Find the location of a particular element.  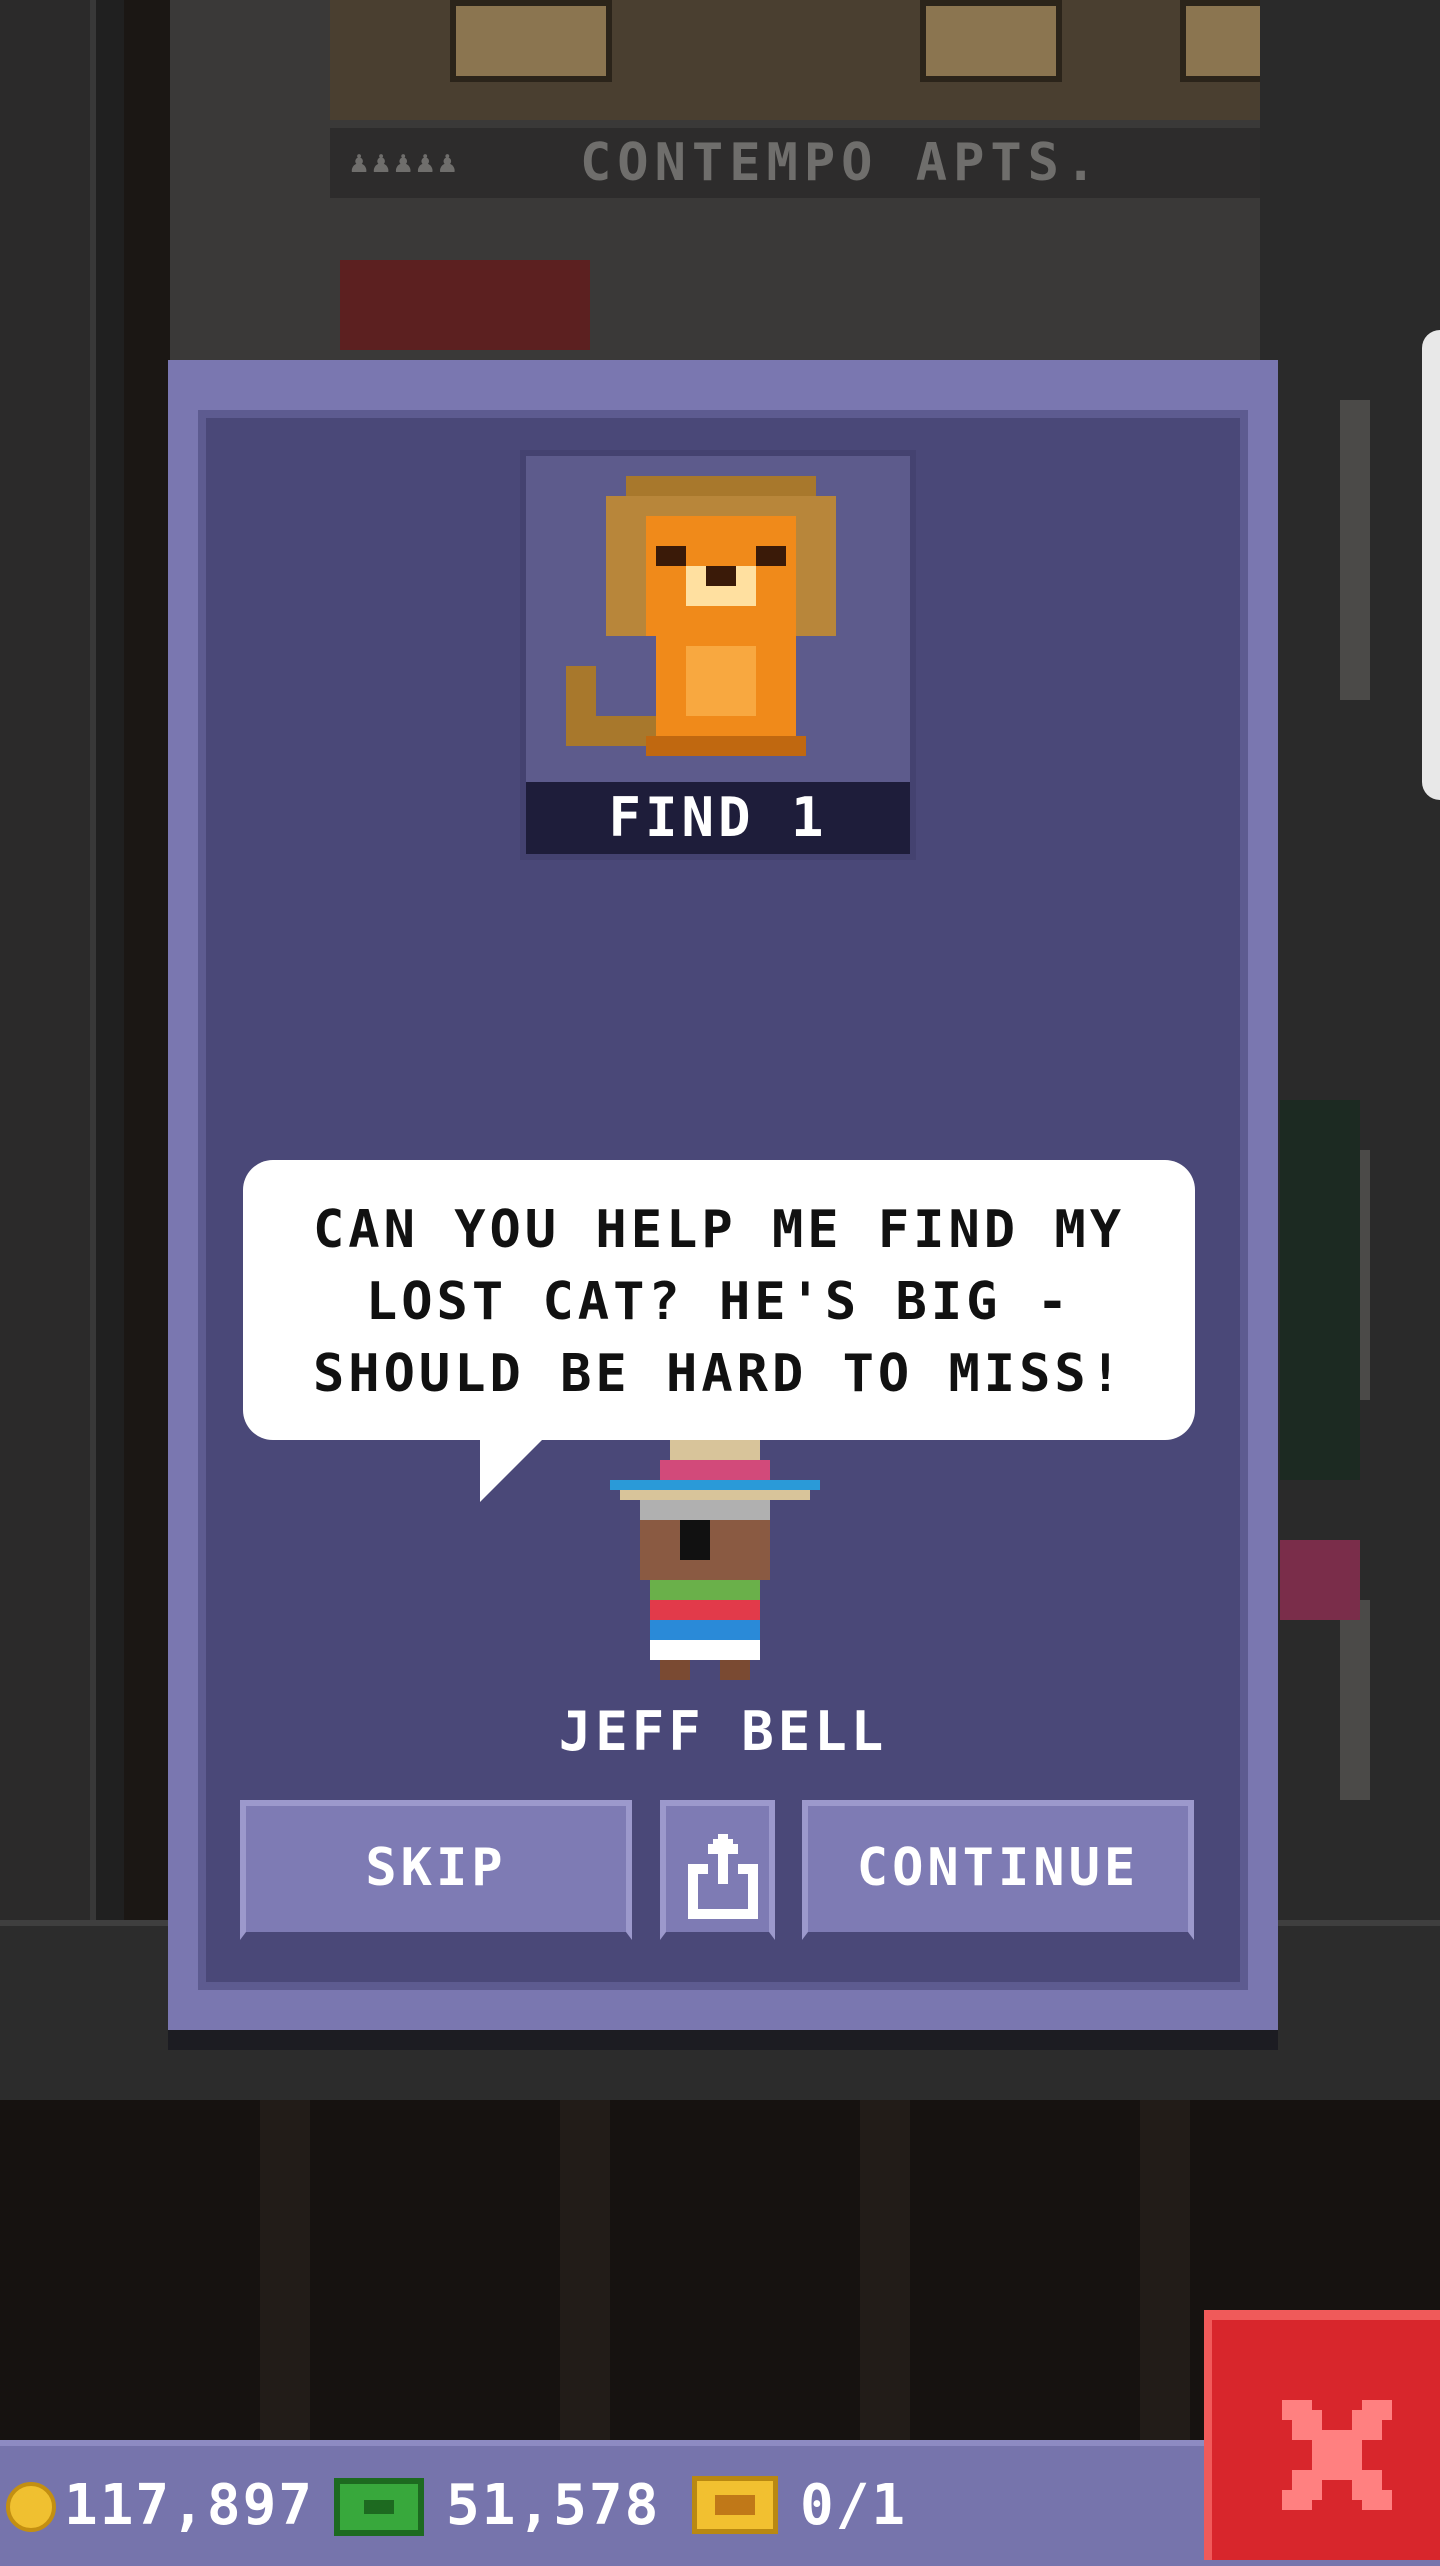

quest-objective-label: FIND 1 is located at coordinates (718, 818).